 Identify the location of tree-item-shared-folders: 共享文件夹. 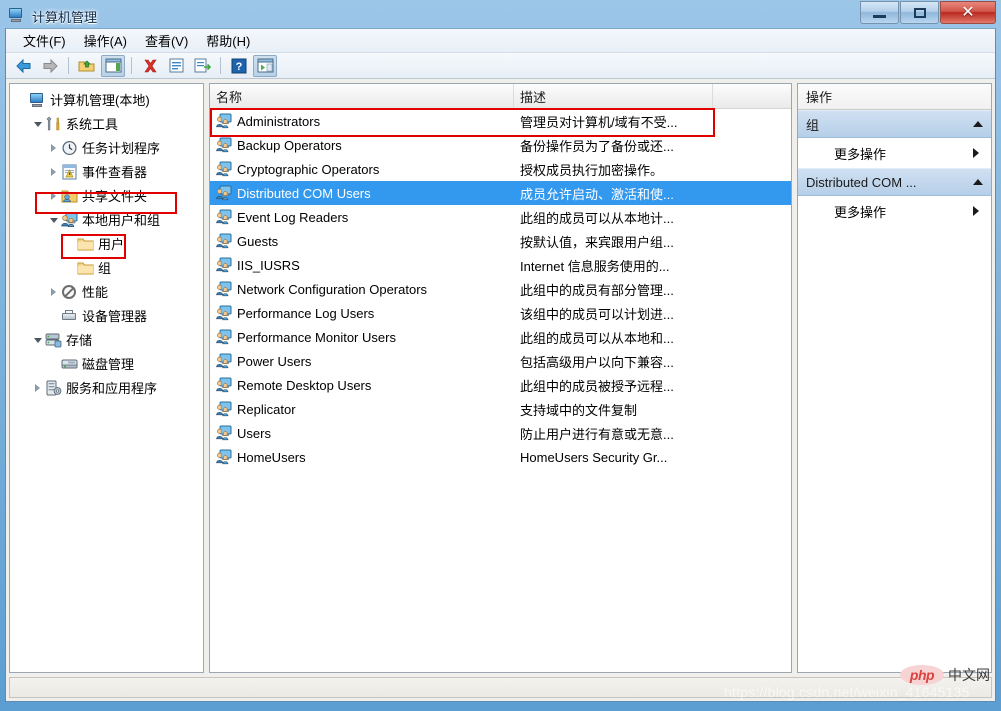
(106, 196).